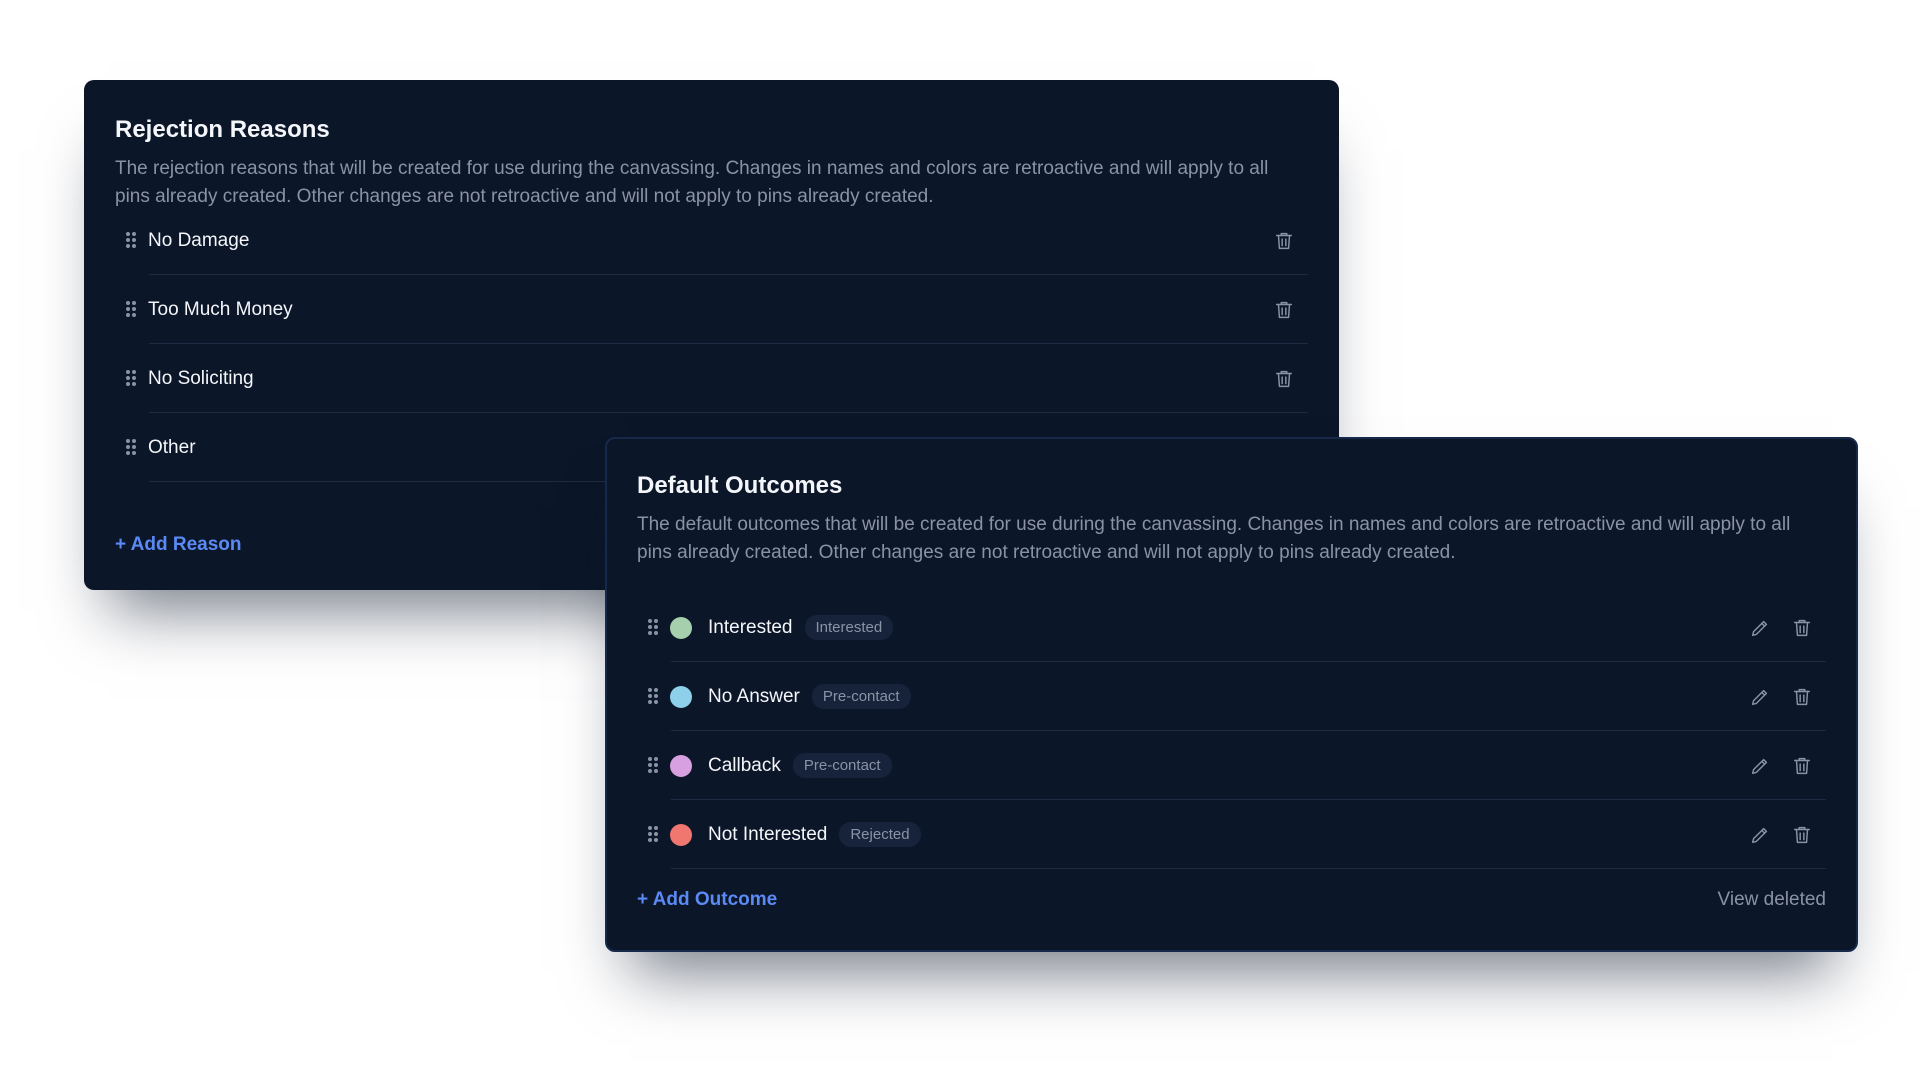 The width and height of the screenshot is (1920, 1080). What do you see at coordinates (768, 834) in the screenshot?
I see `outcome-label: Not Interested` at bounding box center [768, 834].